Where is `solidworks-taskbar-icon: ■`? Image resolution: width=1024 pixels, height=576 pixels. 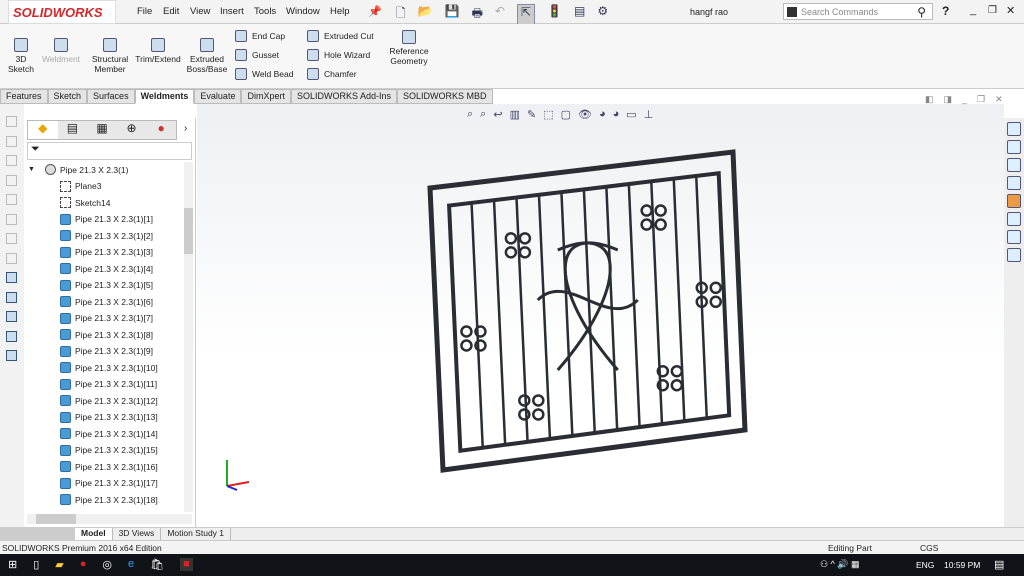 solidworks-taskbar-icon: ■ is located at coordinates (186, 564).